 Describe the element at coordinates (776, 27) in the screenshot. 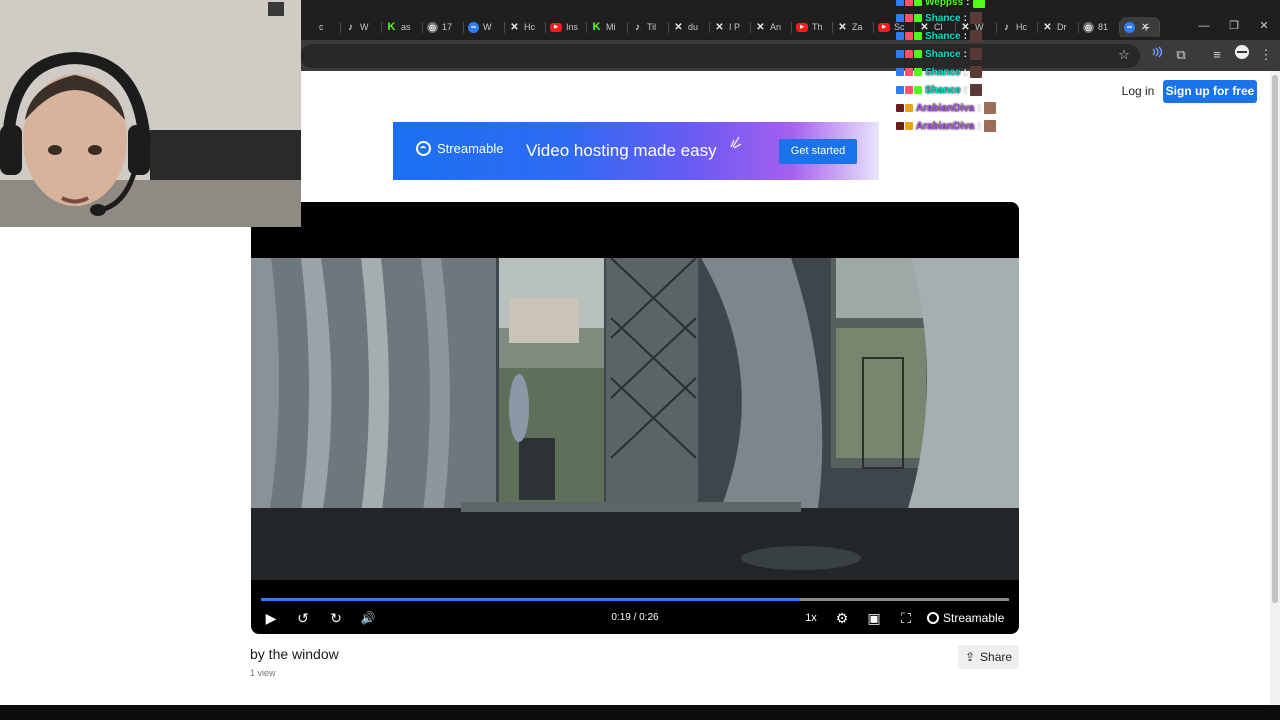

I see `tab-label: An` at that location.